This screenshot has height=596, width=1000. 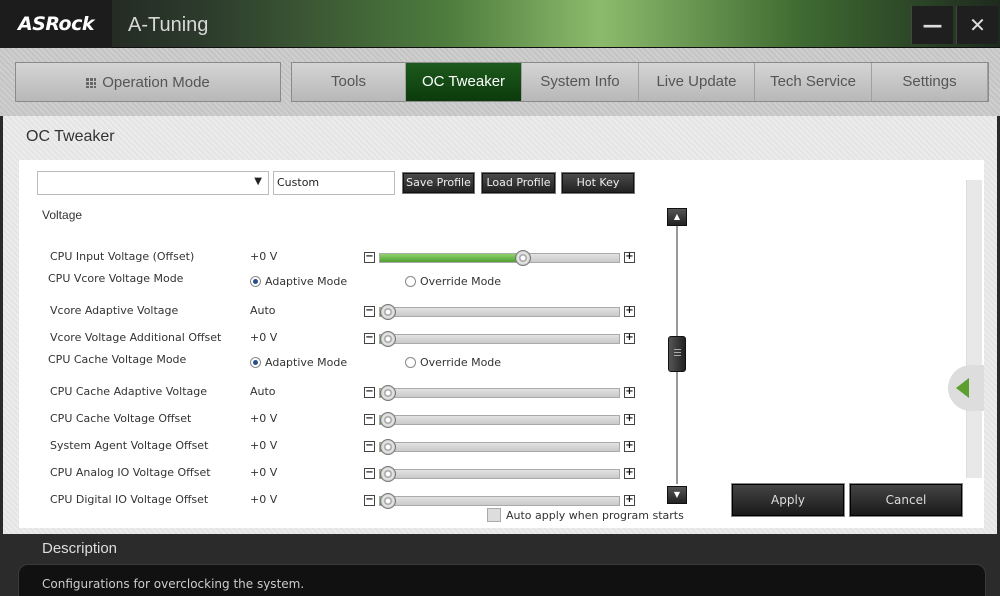 I want to click on minimize-icon: —, so click(x=932, y=25).